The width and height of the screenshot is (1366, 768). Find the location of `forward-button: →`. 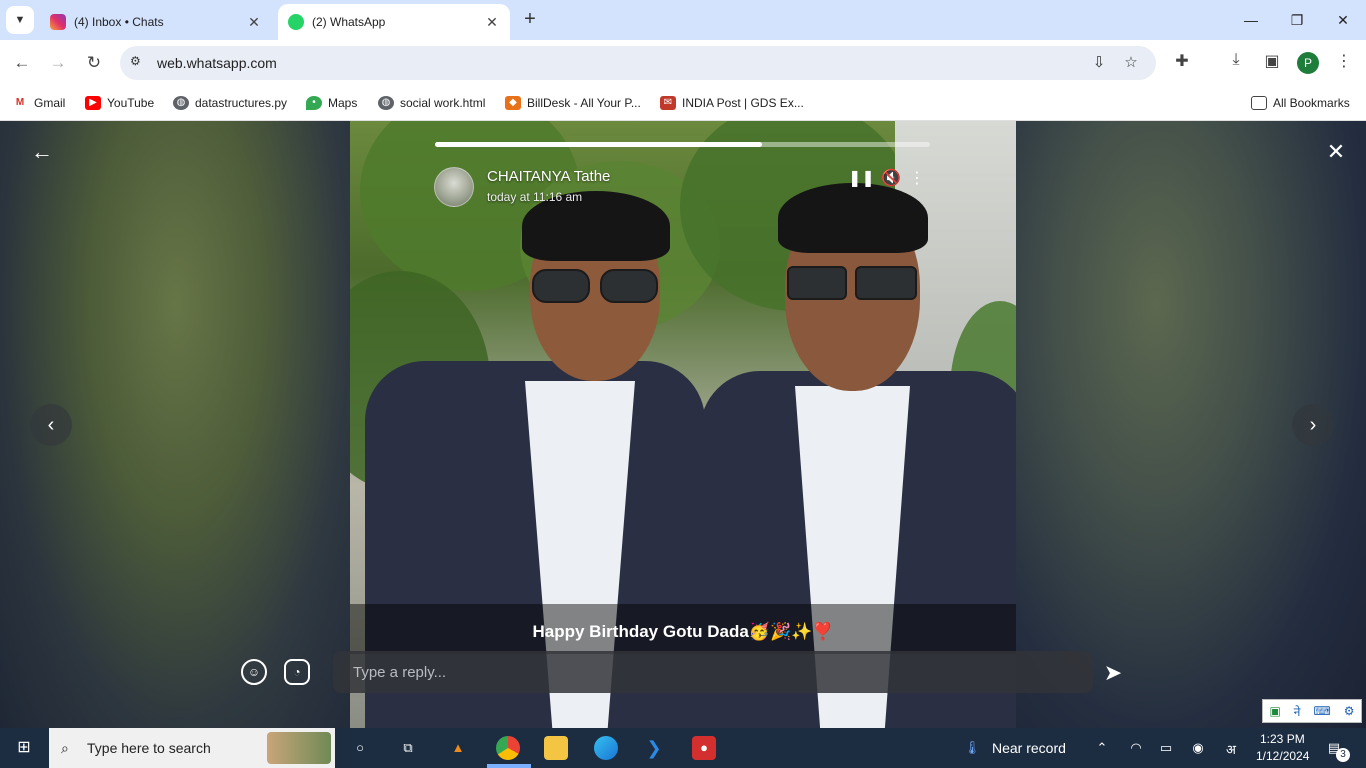

forward-button: → is located at coordinates (58, 63).